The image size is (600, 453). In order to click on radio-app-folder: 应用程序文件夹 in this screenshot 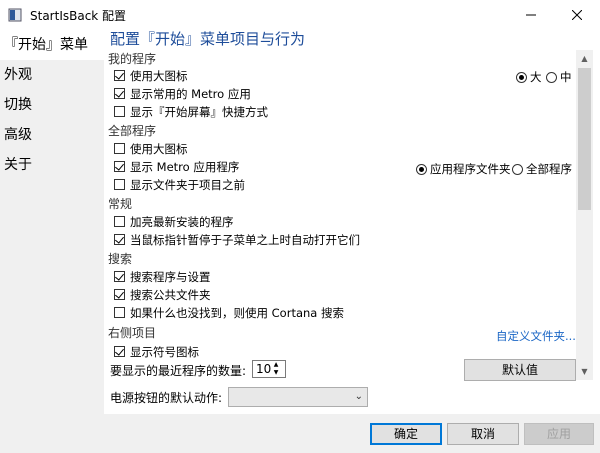, I will do `click(463, 169)`.